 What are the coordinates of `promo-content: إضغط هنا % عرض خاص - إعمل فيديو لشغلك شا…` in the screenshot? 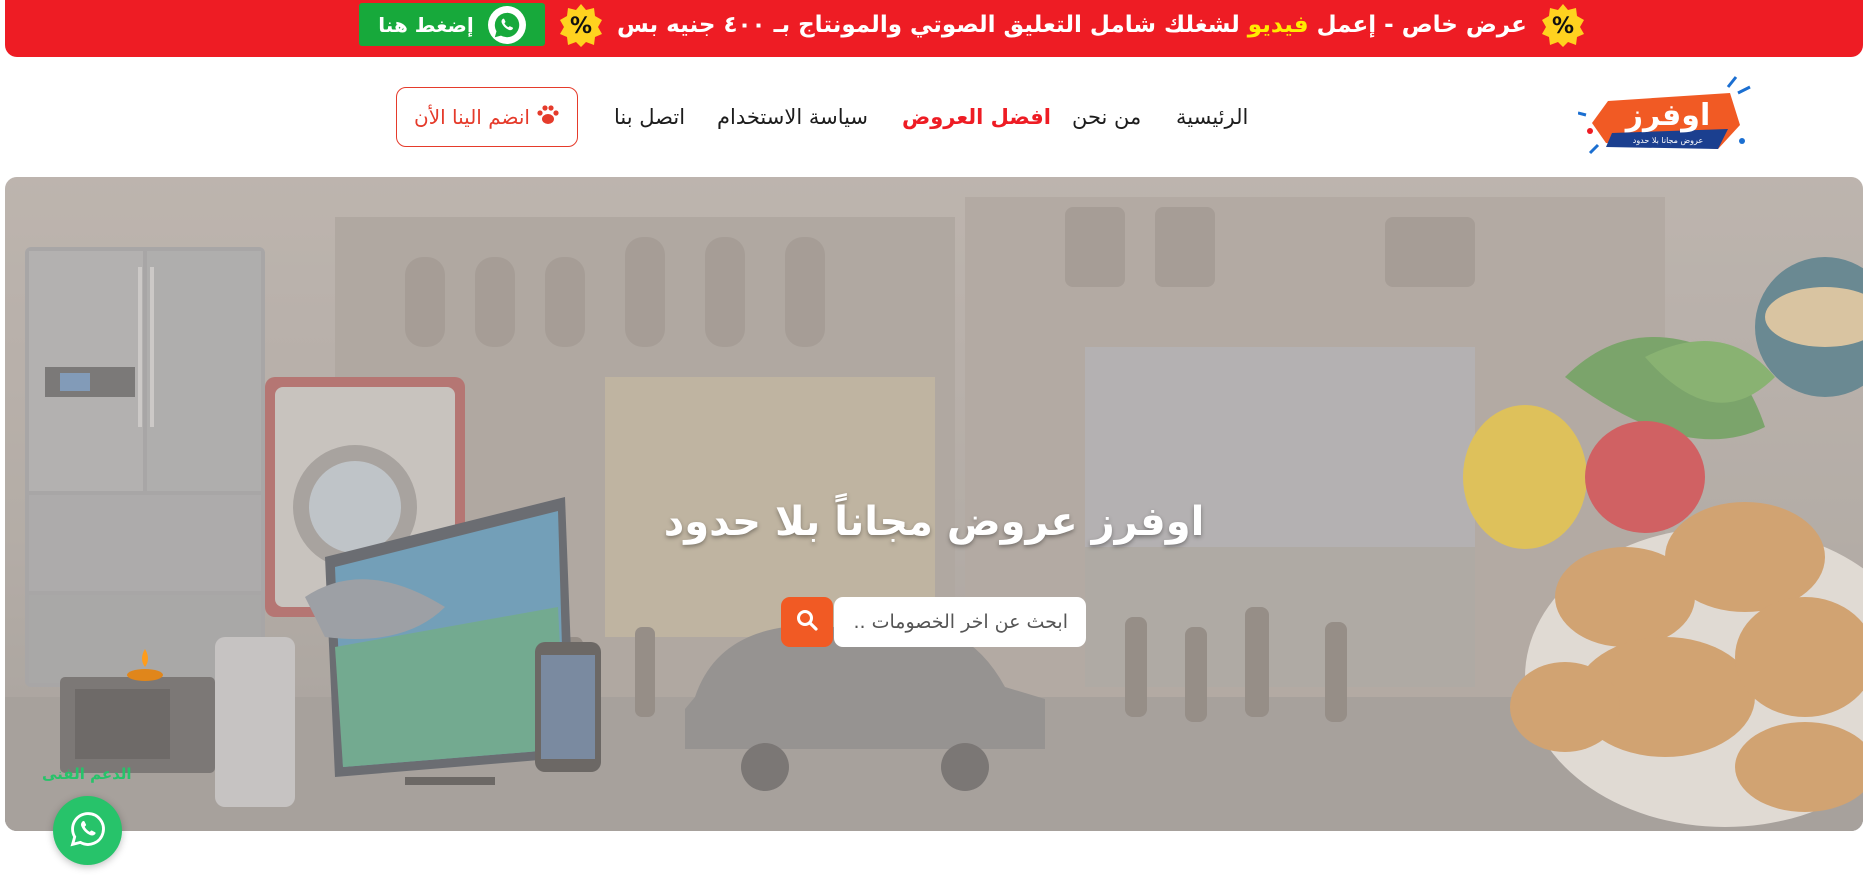 It's located at (972, 24).